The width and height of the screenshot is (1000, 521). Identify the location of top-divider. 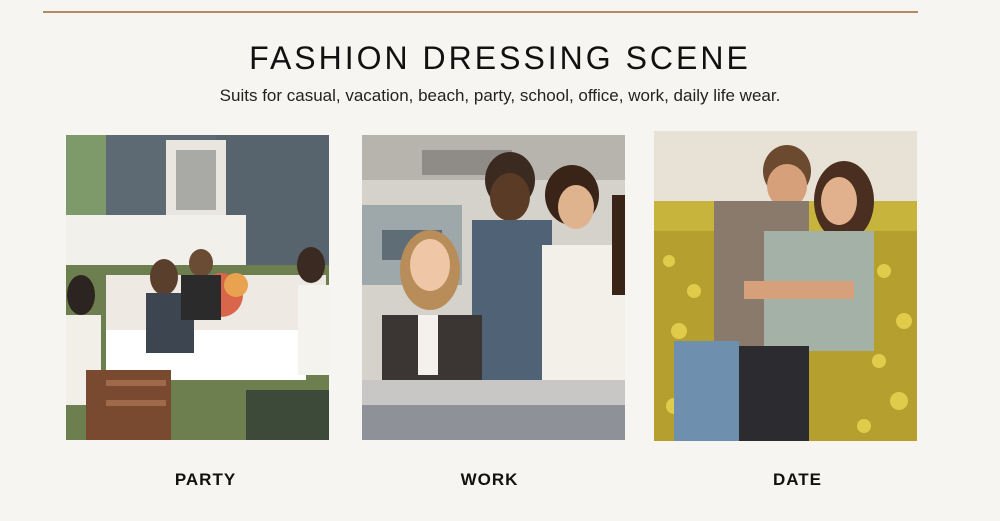
(480, 12).